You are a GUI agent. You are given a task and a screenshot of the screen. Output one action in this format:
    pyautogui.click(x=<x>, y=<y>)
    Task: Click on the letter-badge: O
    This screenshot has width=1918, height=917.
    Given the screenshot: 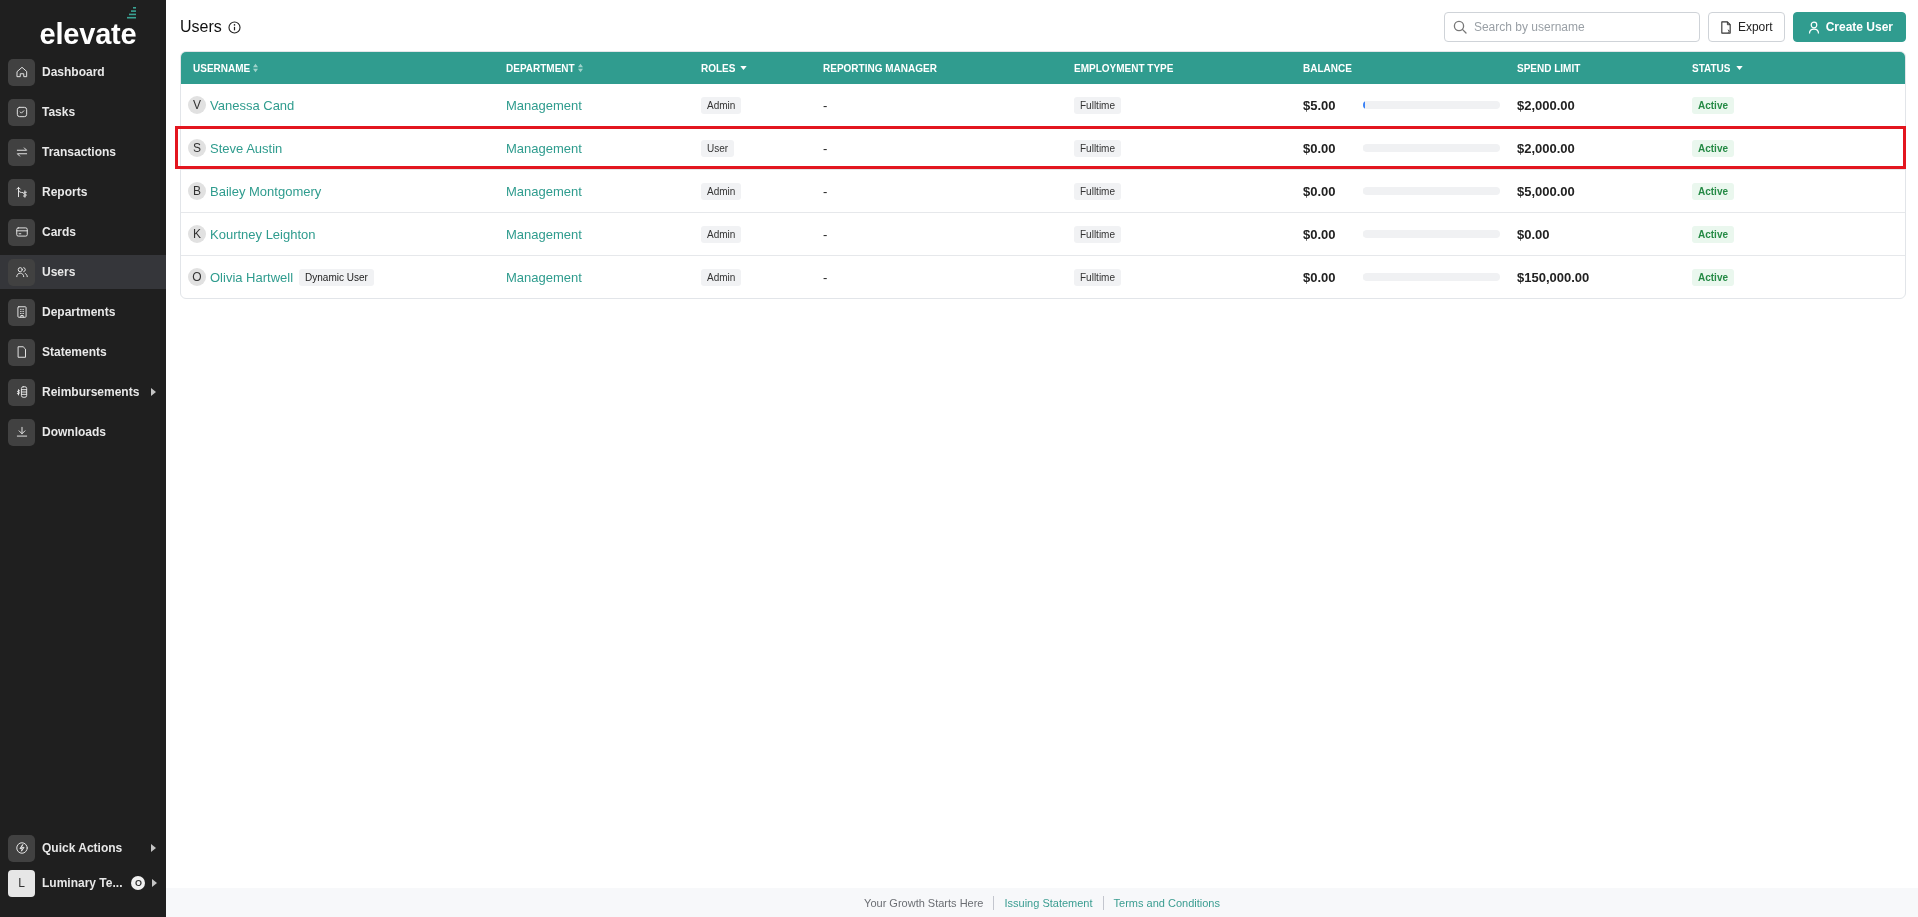 What is the action you would take?
    pyautogui.click(x=138, y=883)
    